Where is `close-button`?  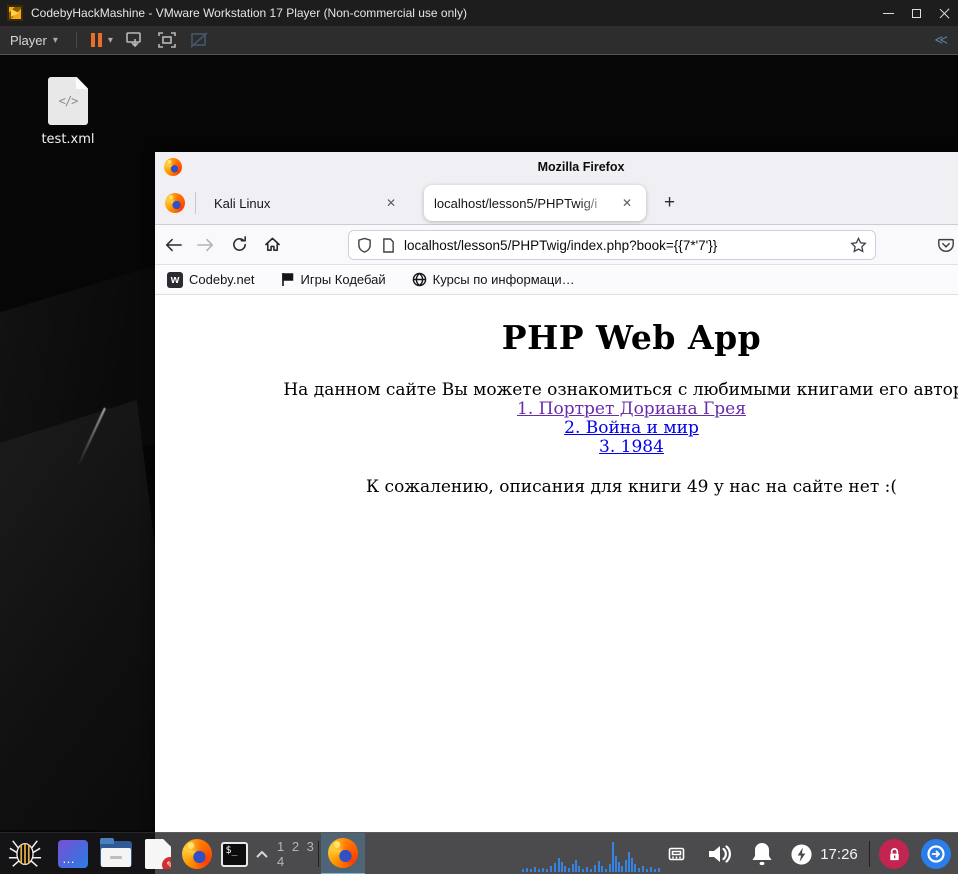
close-button is located at coordinates (944, 13).